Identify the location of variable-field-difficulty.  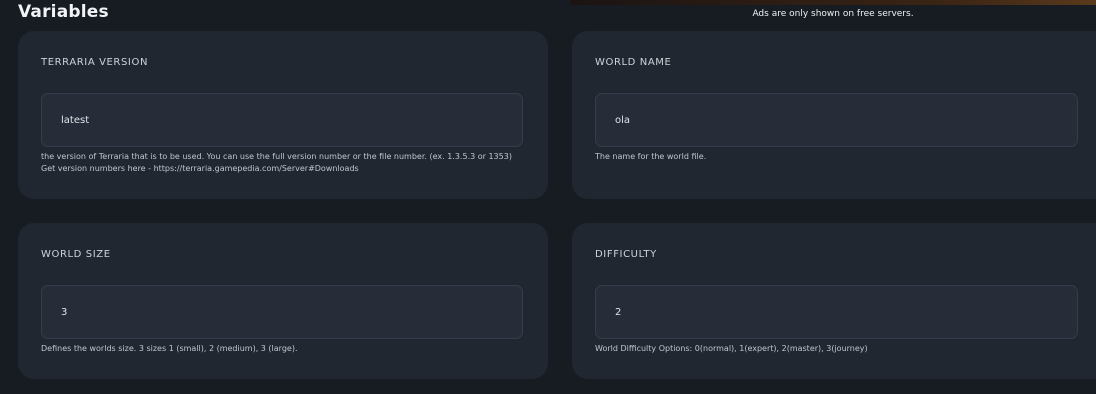
(836, 312).